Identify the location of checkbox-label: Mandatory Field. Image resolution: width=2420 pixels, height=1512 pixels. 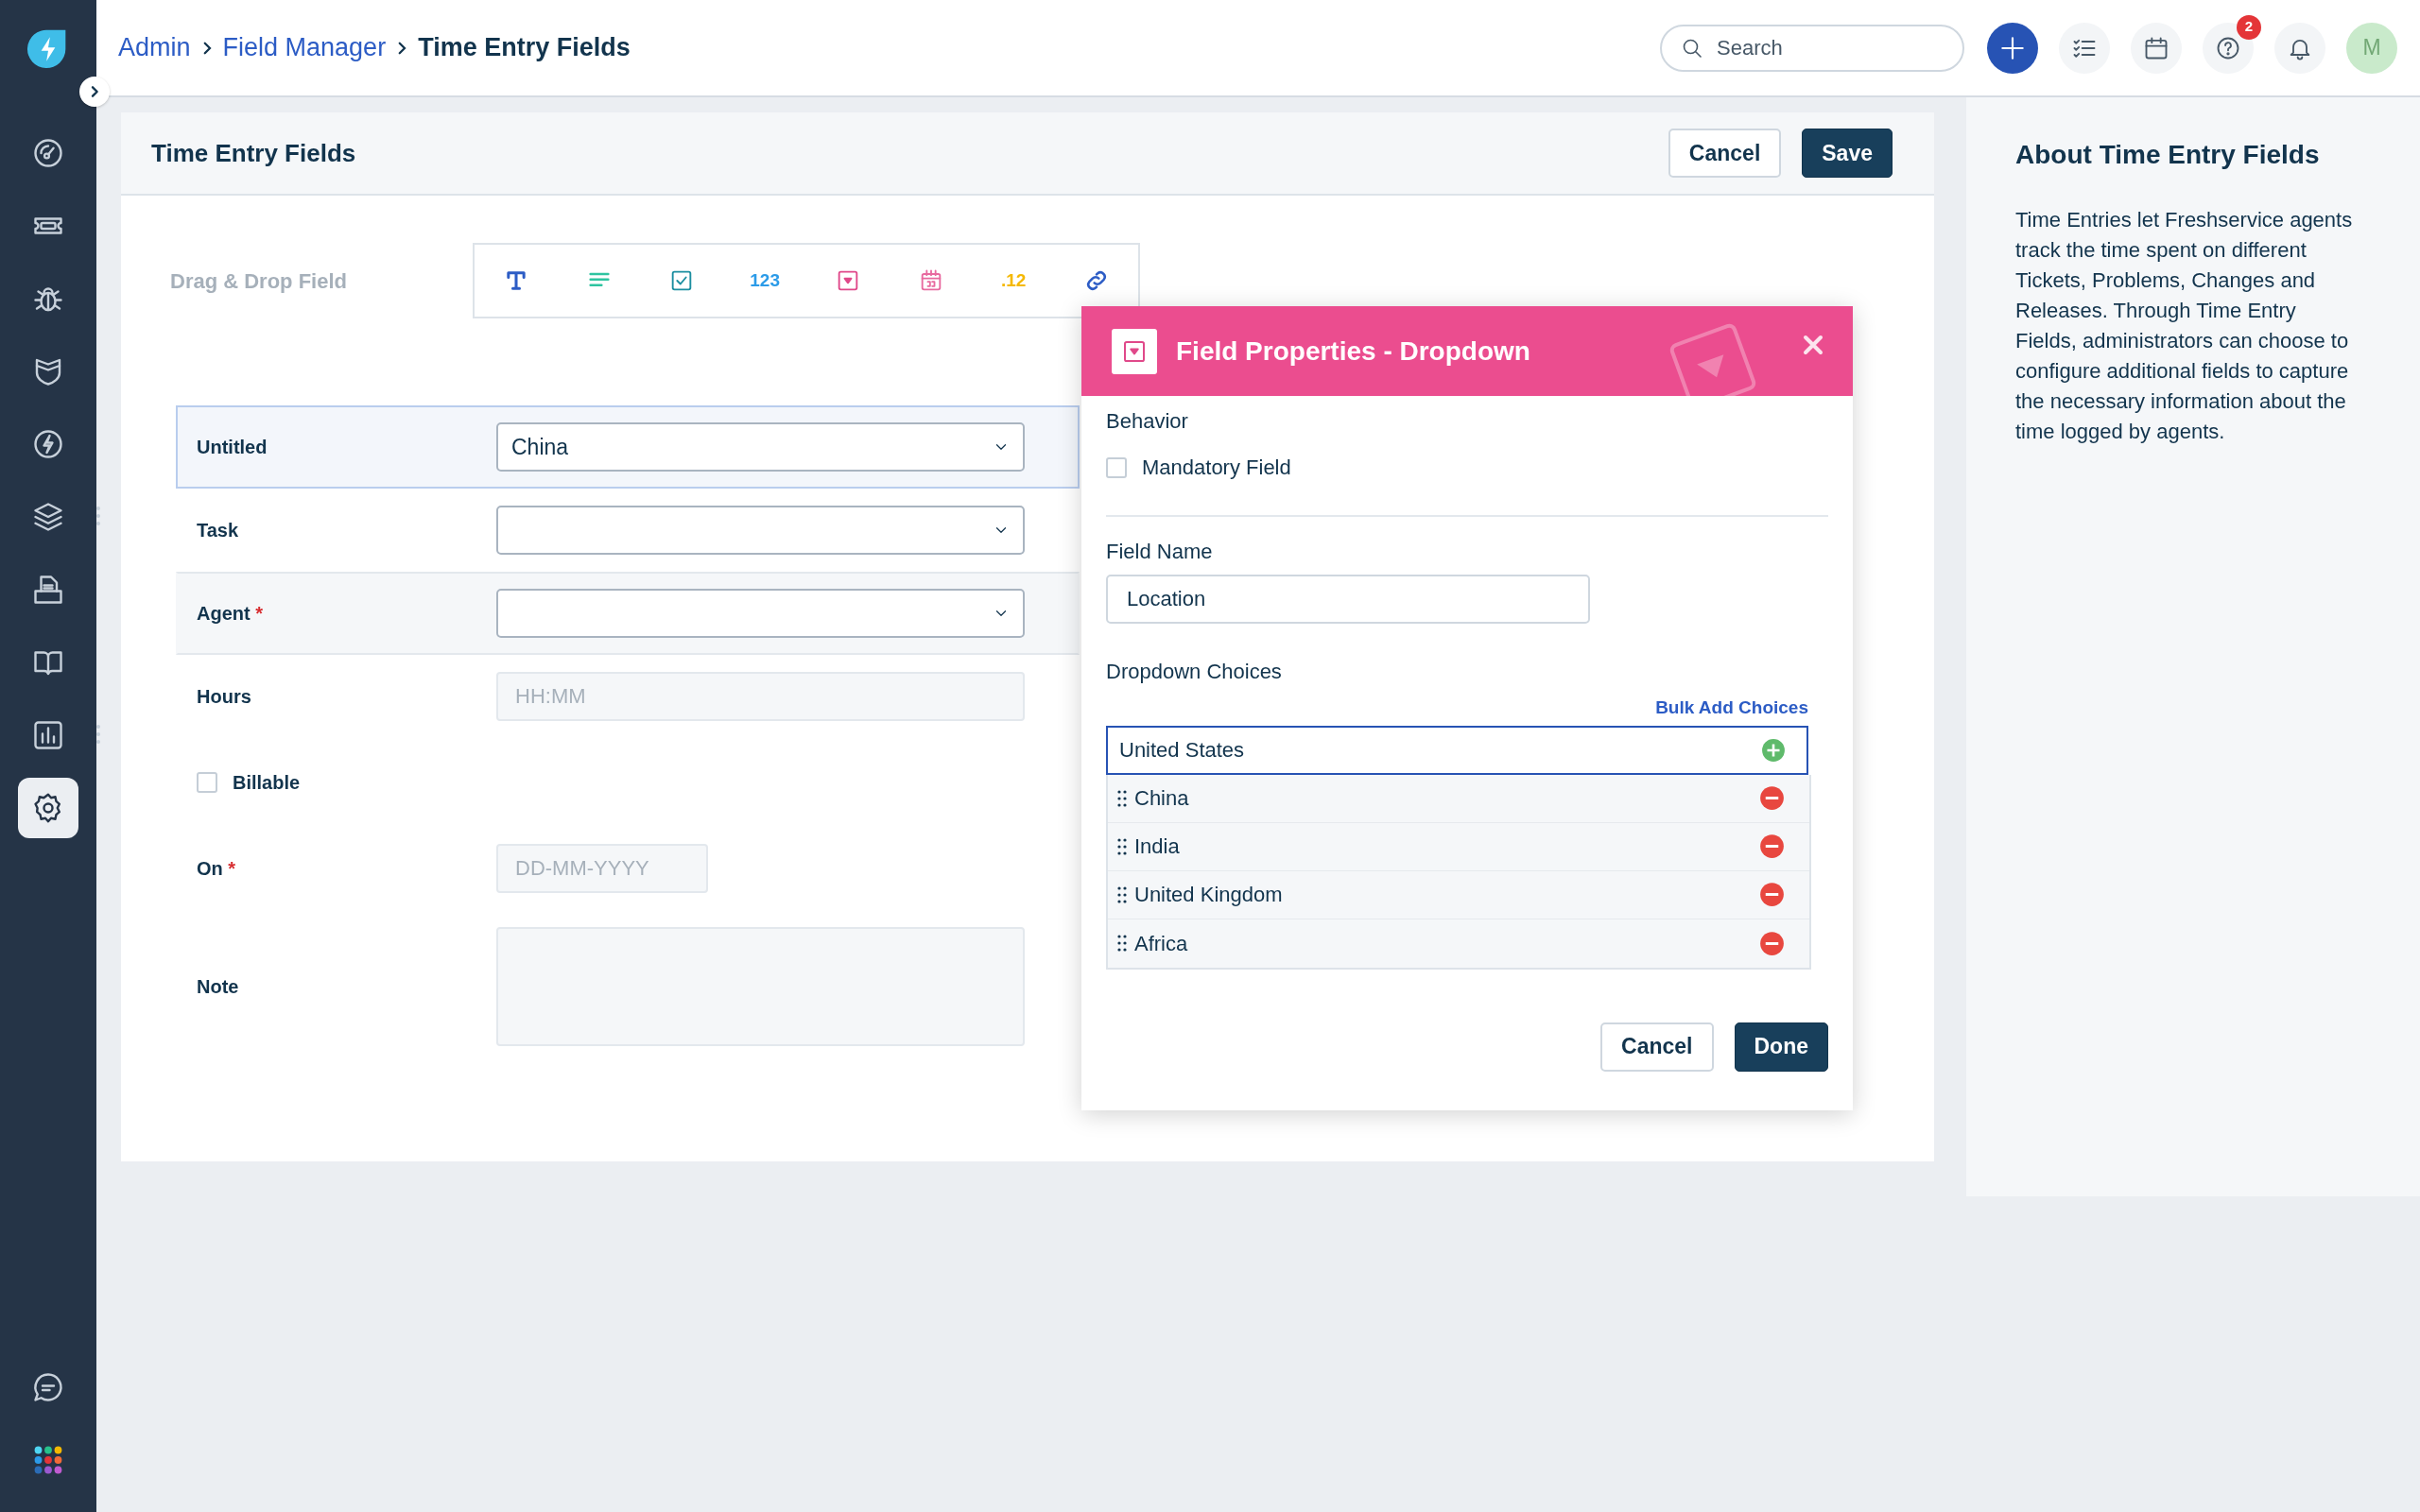
(1217, 468).